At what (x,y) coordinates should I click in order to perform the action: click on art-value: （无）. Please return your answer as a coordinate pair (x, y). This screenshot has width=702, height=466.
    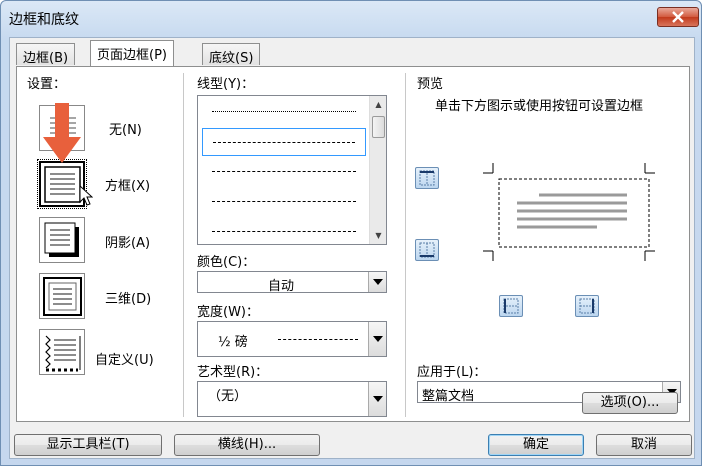
    Looking at the image, I should click on (228, 396).